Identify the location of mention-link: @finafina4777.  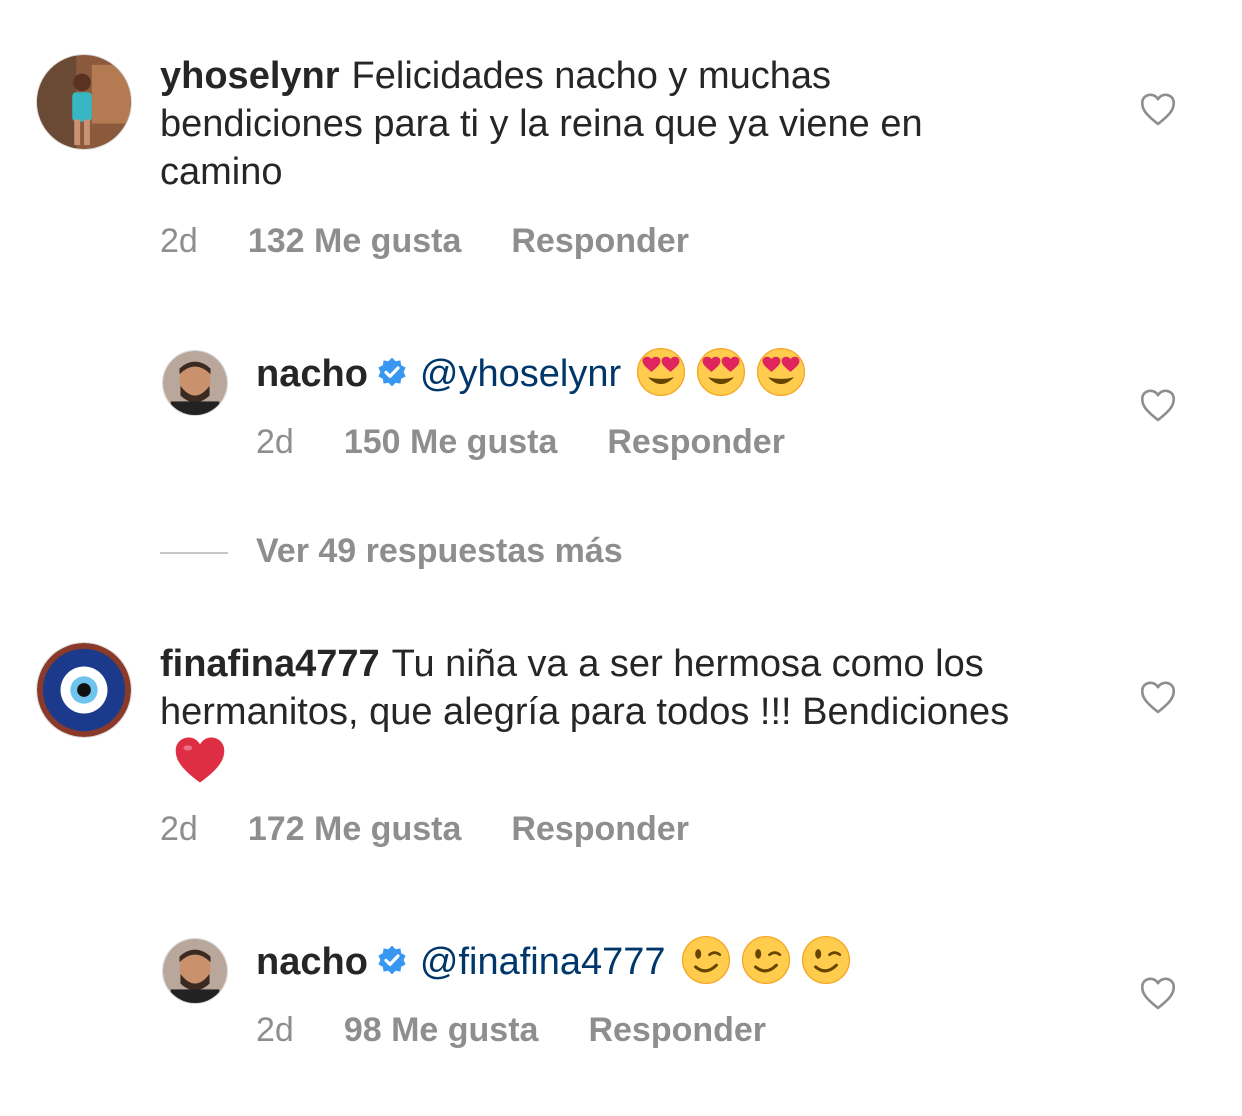
(543, 962).